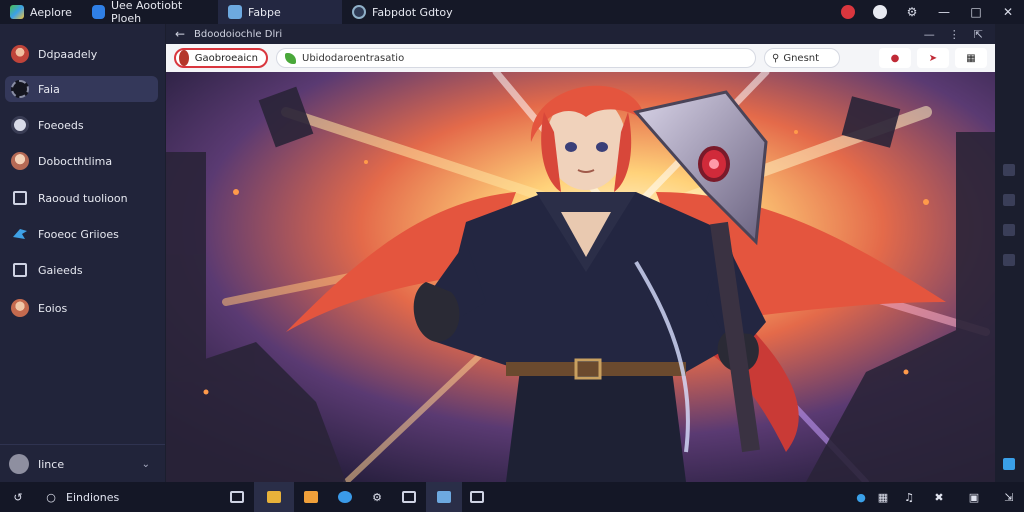 The image size is (1024, 512). I want to click on url-tools: ● ➤ ▦, so click(933, 58).